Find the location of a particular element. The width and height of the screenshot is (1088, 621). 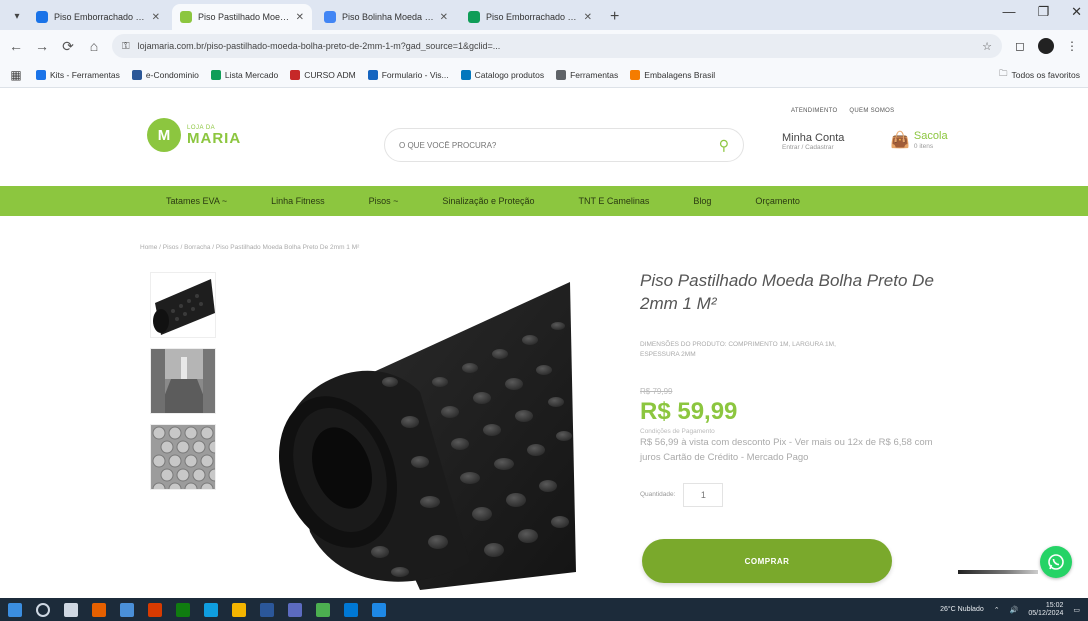

reload-icon: ⟳ is located at coordinates (68, 46).